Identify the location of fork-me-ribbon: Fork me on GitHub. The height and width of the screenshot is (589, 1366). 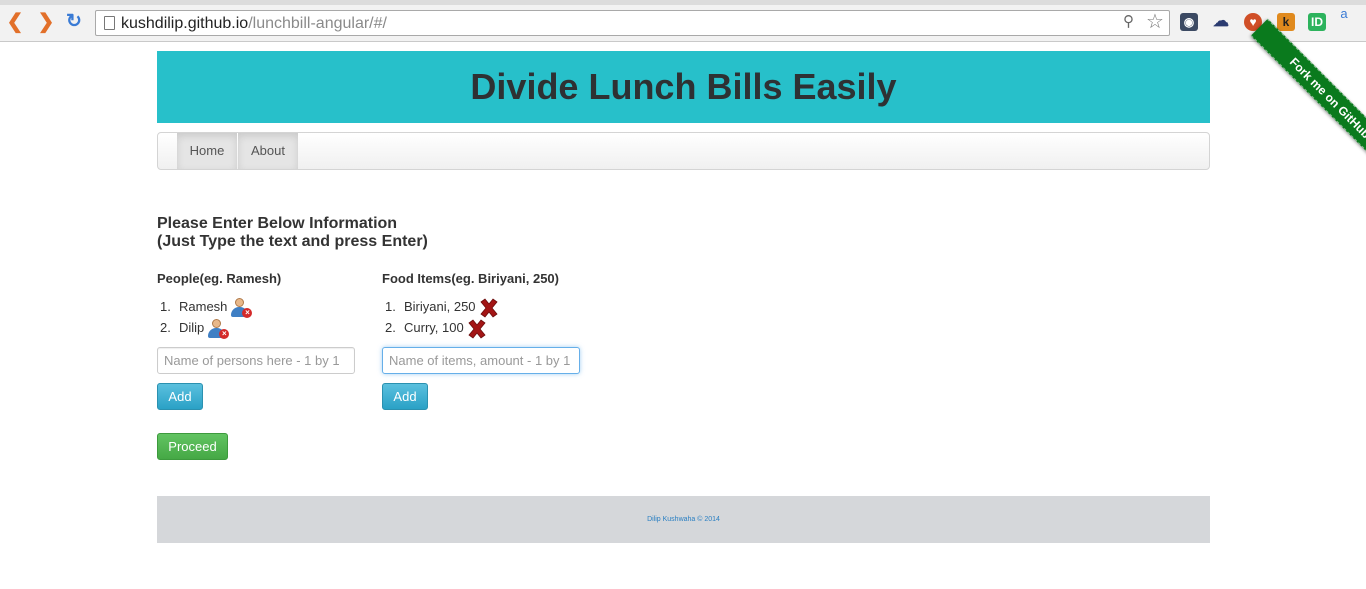
(1308, 98).